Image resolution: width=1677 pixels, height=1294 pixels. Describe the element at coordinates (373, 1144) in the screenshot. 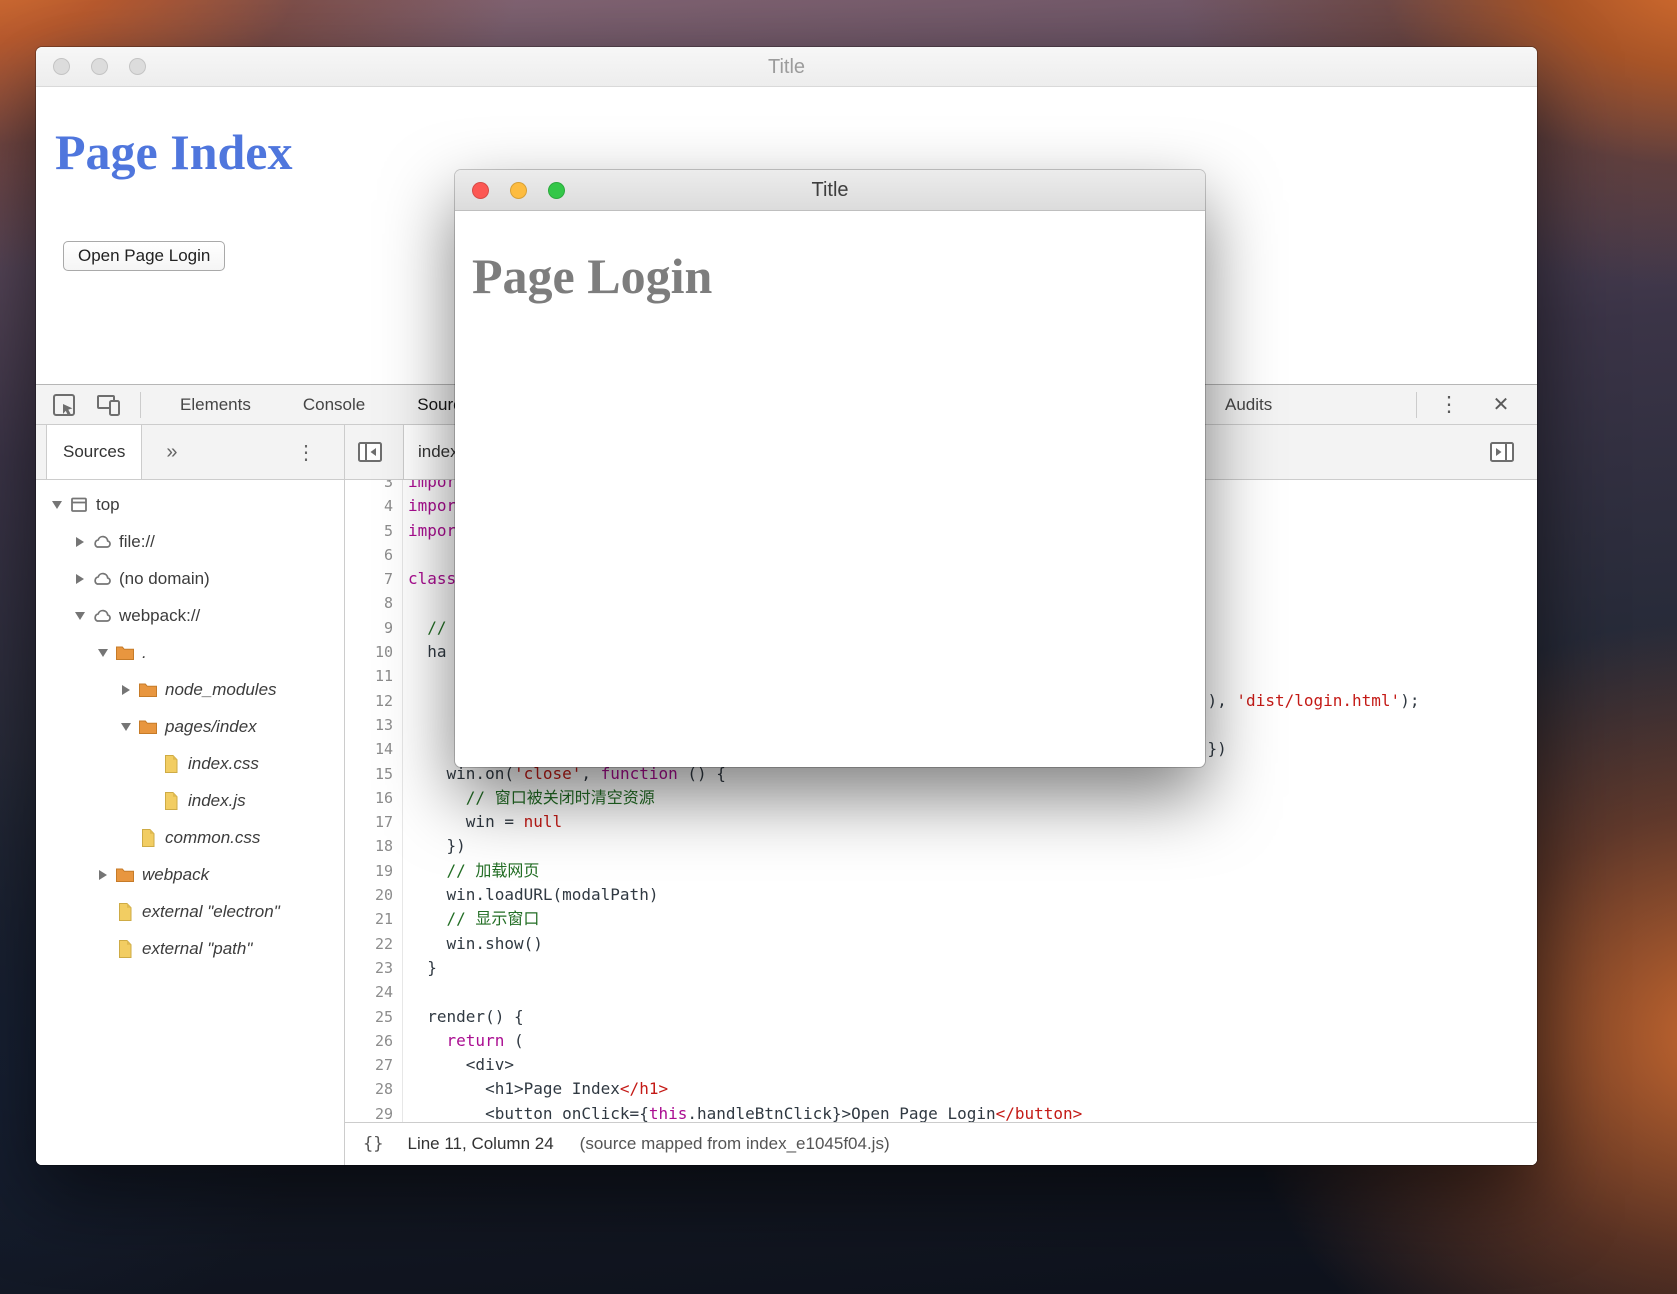

I see `pretty-print-icon: {}` at that location.